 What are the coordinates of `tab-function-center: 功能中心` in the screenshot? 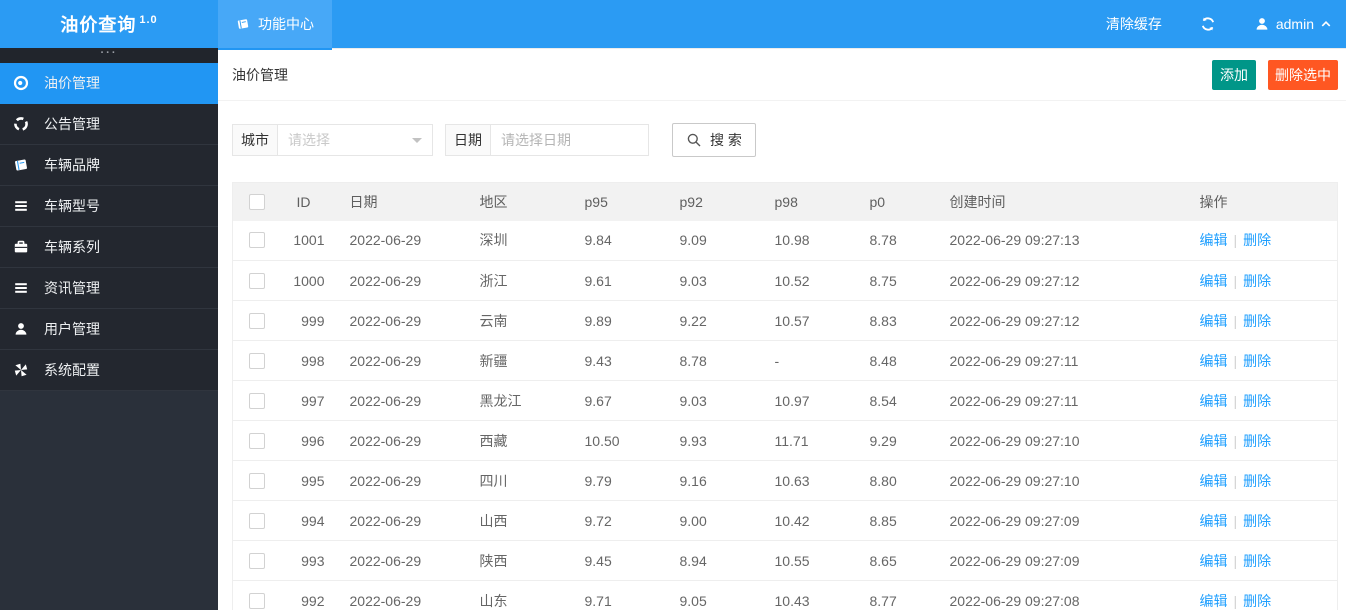 It's located at (275, 24).